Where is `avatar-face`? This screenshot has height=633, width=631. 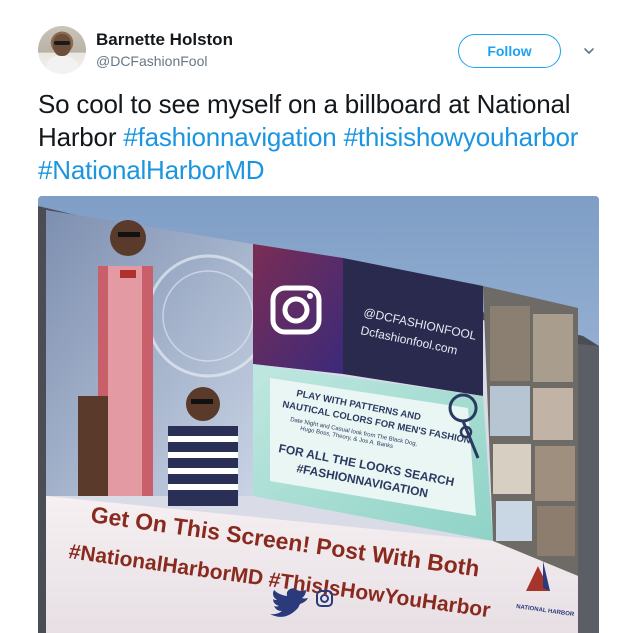 avatar-face is located at coordinates (62, 45).